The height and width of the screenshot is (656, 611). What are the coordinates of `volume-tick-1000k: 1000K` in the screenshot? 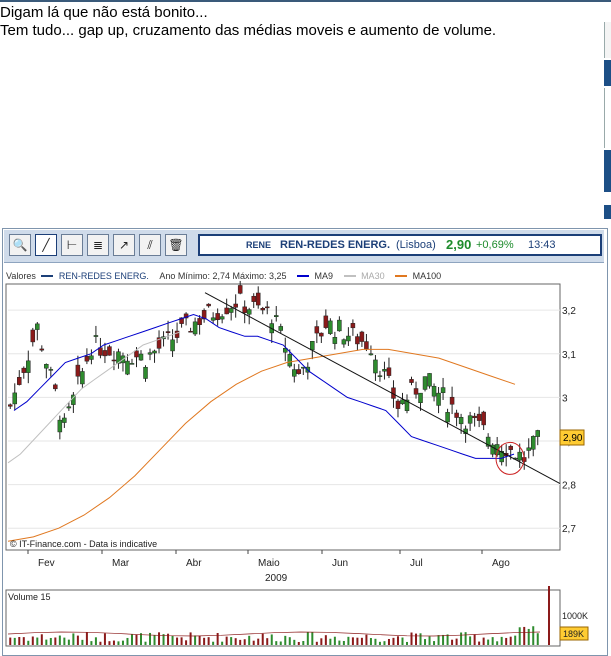 It's located at (575, 616).